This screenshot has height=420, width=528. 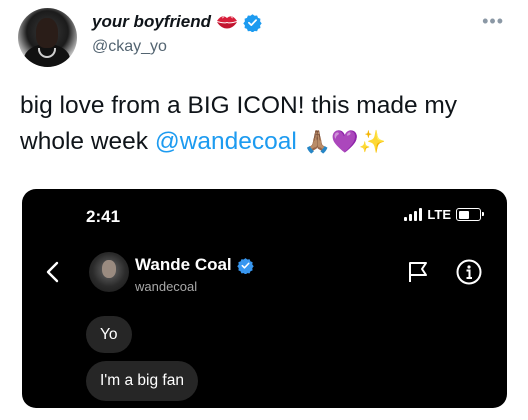 I want to click on flag-icon, so click(x=418, y=272).